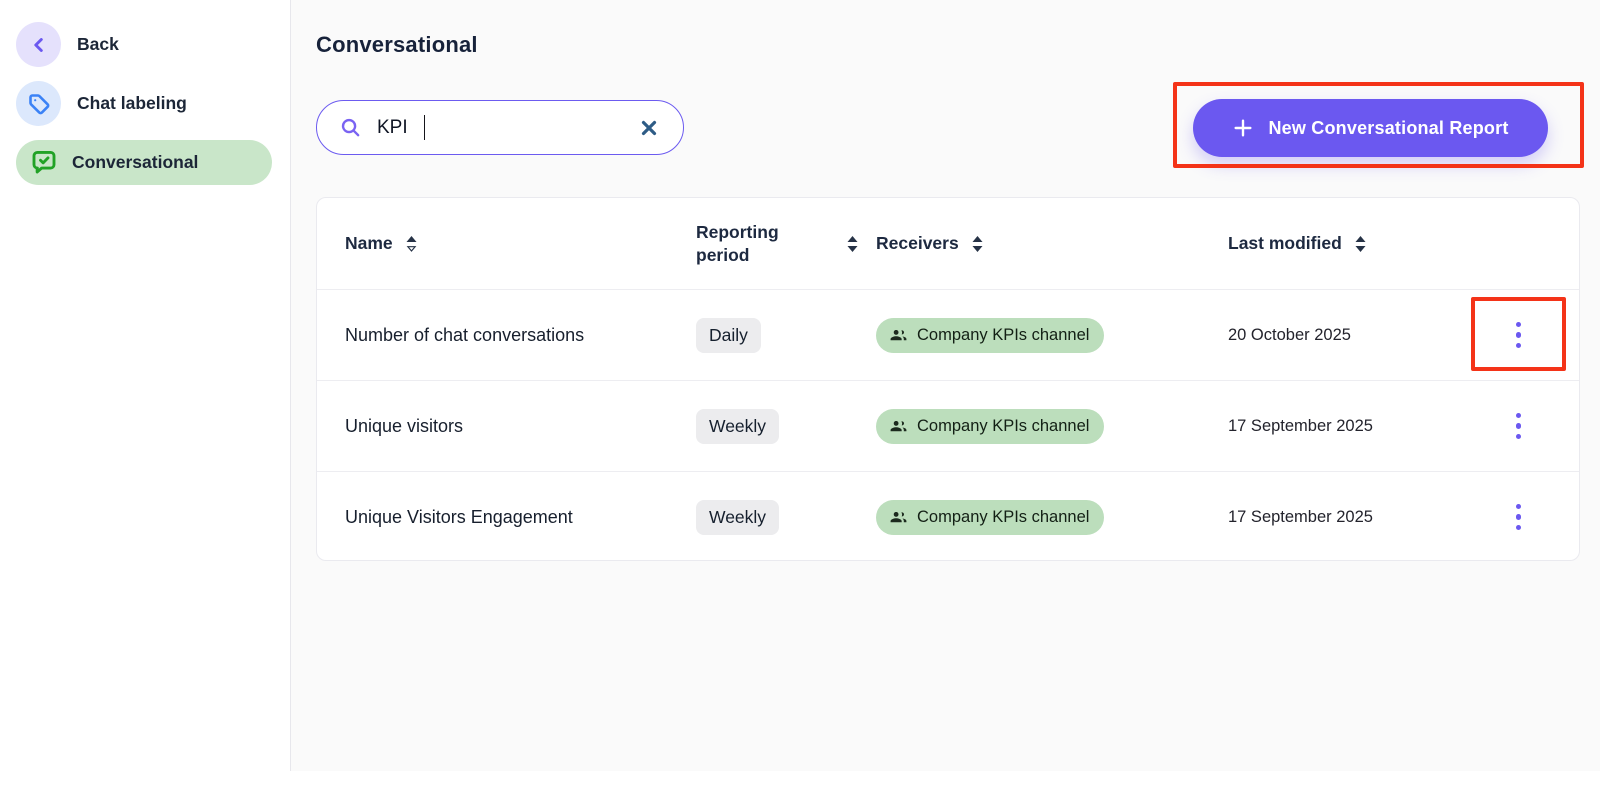 The image size is (1600, 787). Describe the element at coordinates (397, 44) in the screenshot. I see `page-title: Conversational` at that location.